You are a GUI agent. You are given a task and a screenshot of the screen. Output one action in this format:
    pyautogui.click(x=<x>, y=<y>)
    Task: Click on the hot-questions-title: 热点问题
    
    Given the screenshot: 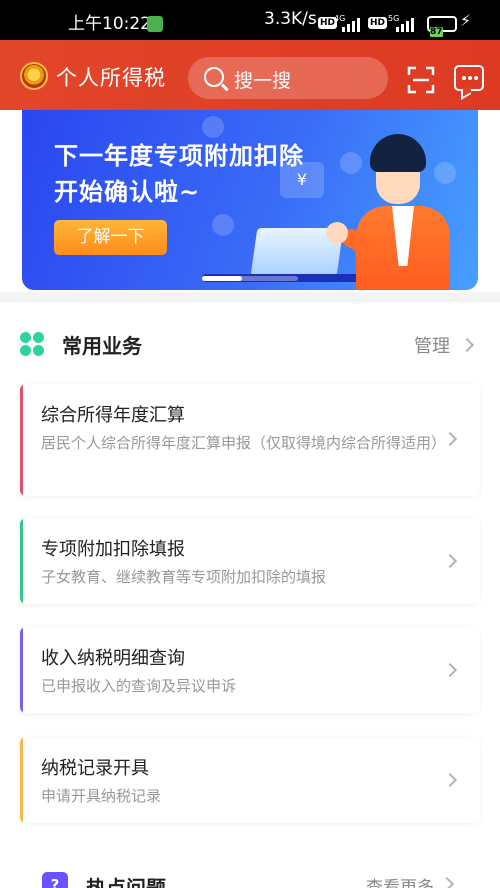 What is the action you would take?
    pyautogui.click(x=126, y=882)
    